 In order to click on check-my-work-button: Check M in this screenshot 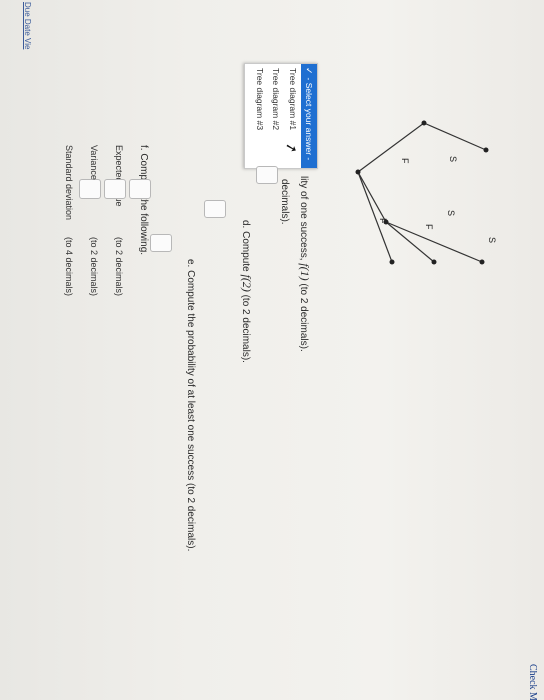, I will do `click(532, 682)`.